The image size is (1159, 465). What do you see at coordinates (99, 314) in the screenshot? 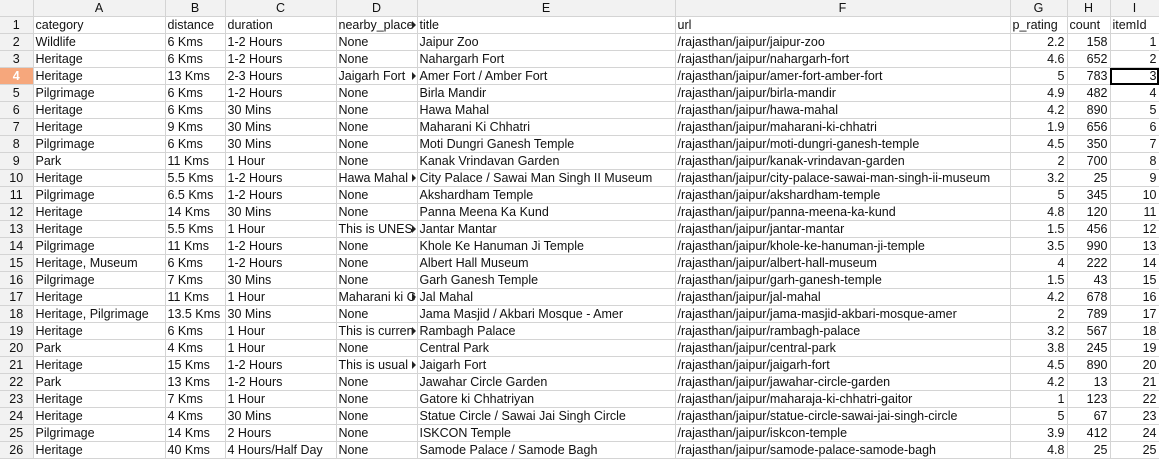
I see `cell-category: Heritage, Pilgrimage` at bounding box center [99, 314].